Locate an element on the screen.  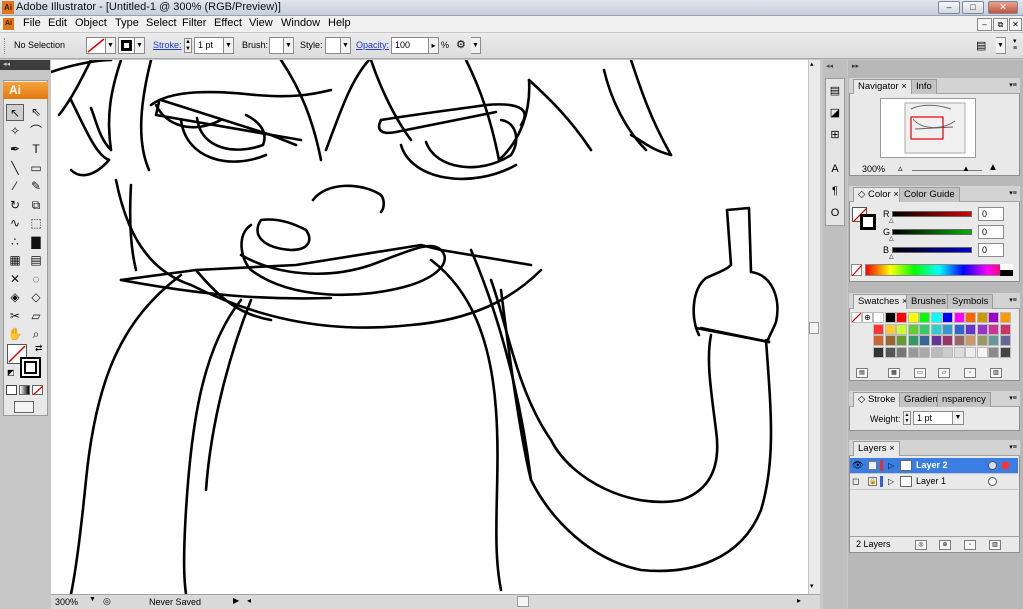
column-graph-tool: ▇ is located at coordinates (36, 242).